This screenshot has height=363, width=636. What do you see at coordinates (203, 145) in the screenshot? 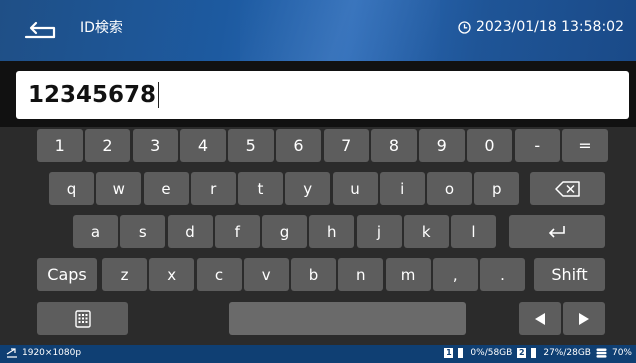
I see `key-4: 4` at bounding box center [203, 145].